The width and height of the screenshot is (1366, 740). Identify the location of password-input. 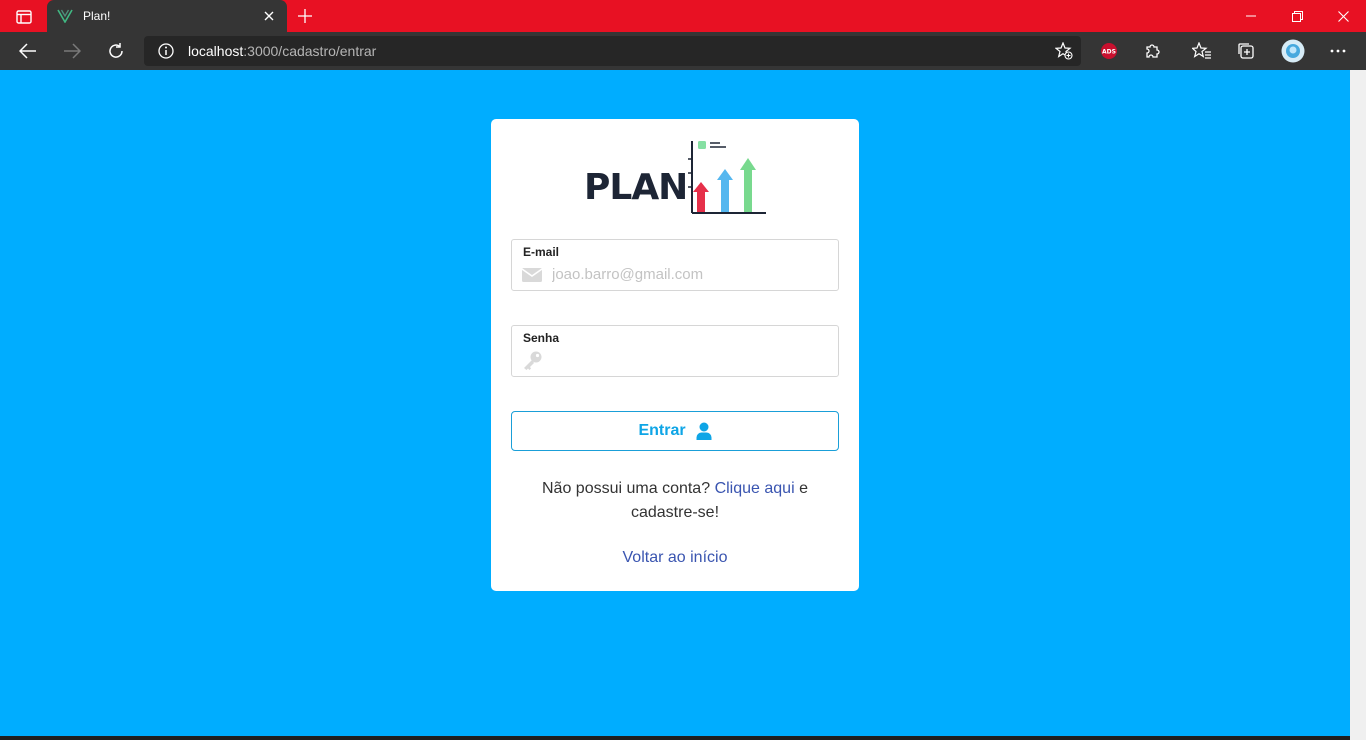
(691, 360).